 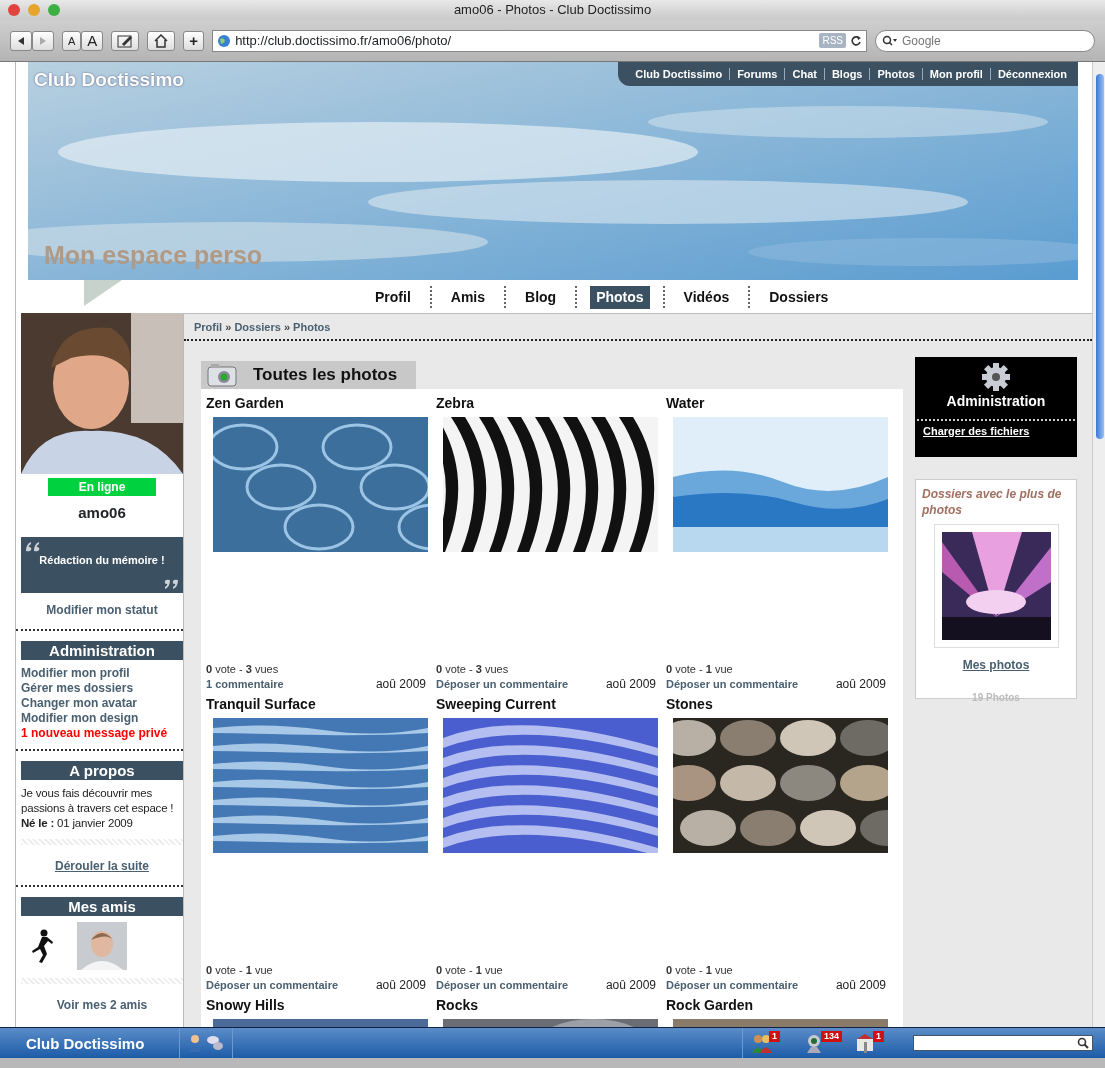 I want to click on username: amo06, so click(x=102, y=513).